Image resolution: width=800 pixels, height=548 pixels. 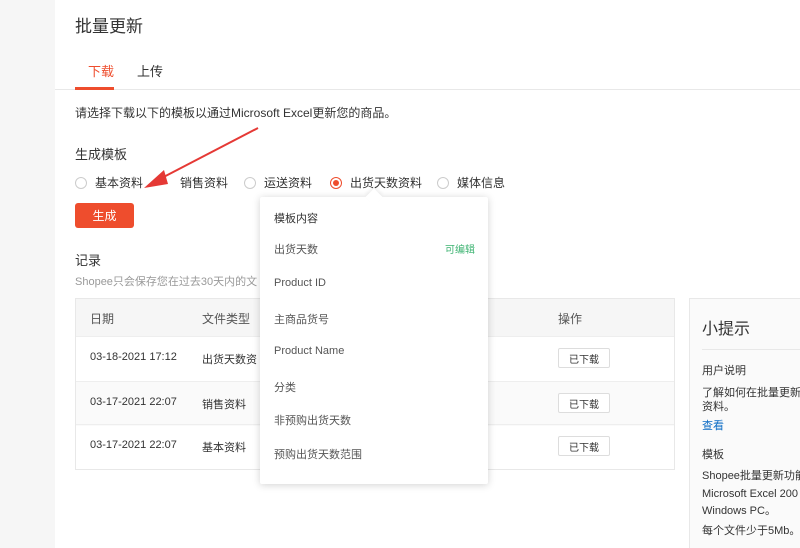 What do you see at coordinates (309, 351) in the screenshot?
I see `popover-item: Product Name` at bounding box center [309, 351].